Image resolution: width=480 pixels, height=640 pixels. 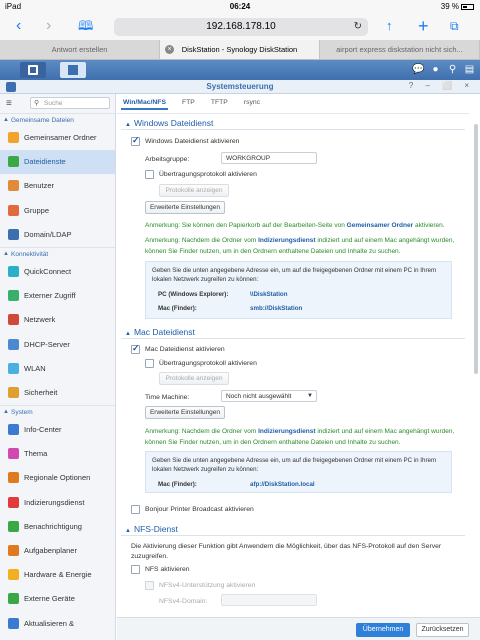 What do you see at coordinates (57, 186) in the screenshot?
I see `sidebar-item-user: Benutzer` at bounding box center [57, 186].